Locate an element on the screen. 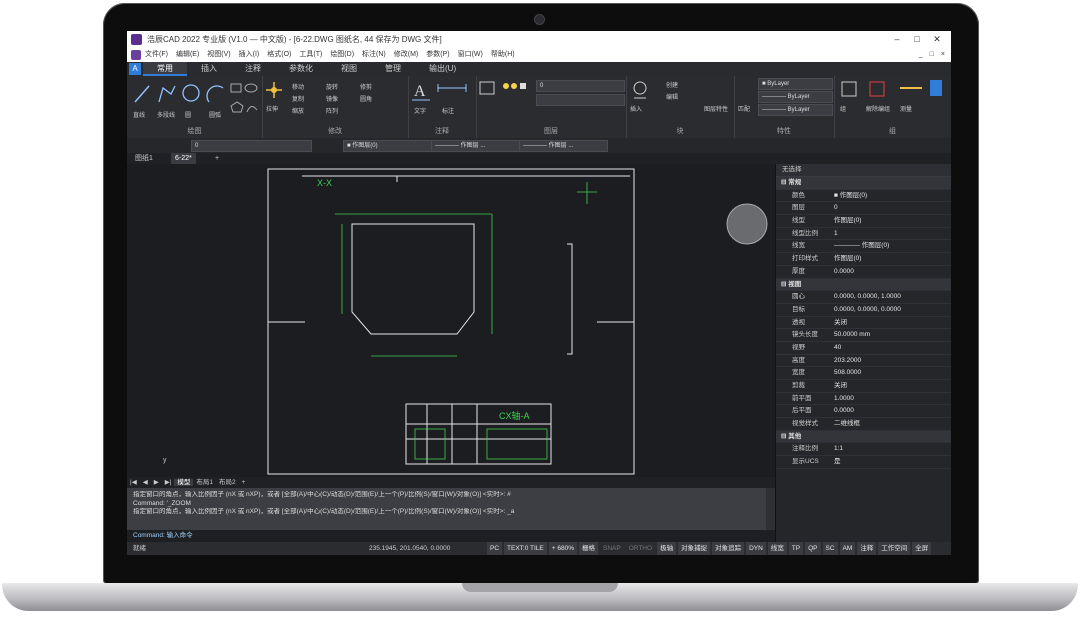 This screenshot has width=1080, height=625. status-toggle: DYN is located at coordinates (756, 548).